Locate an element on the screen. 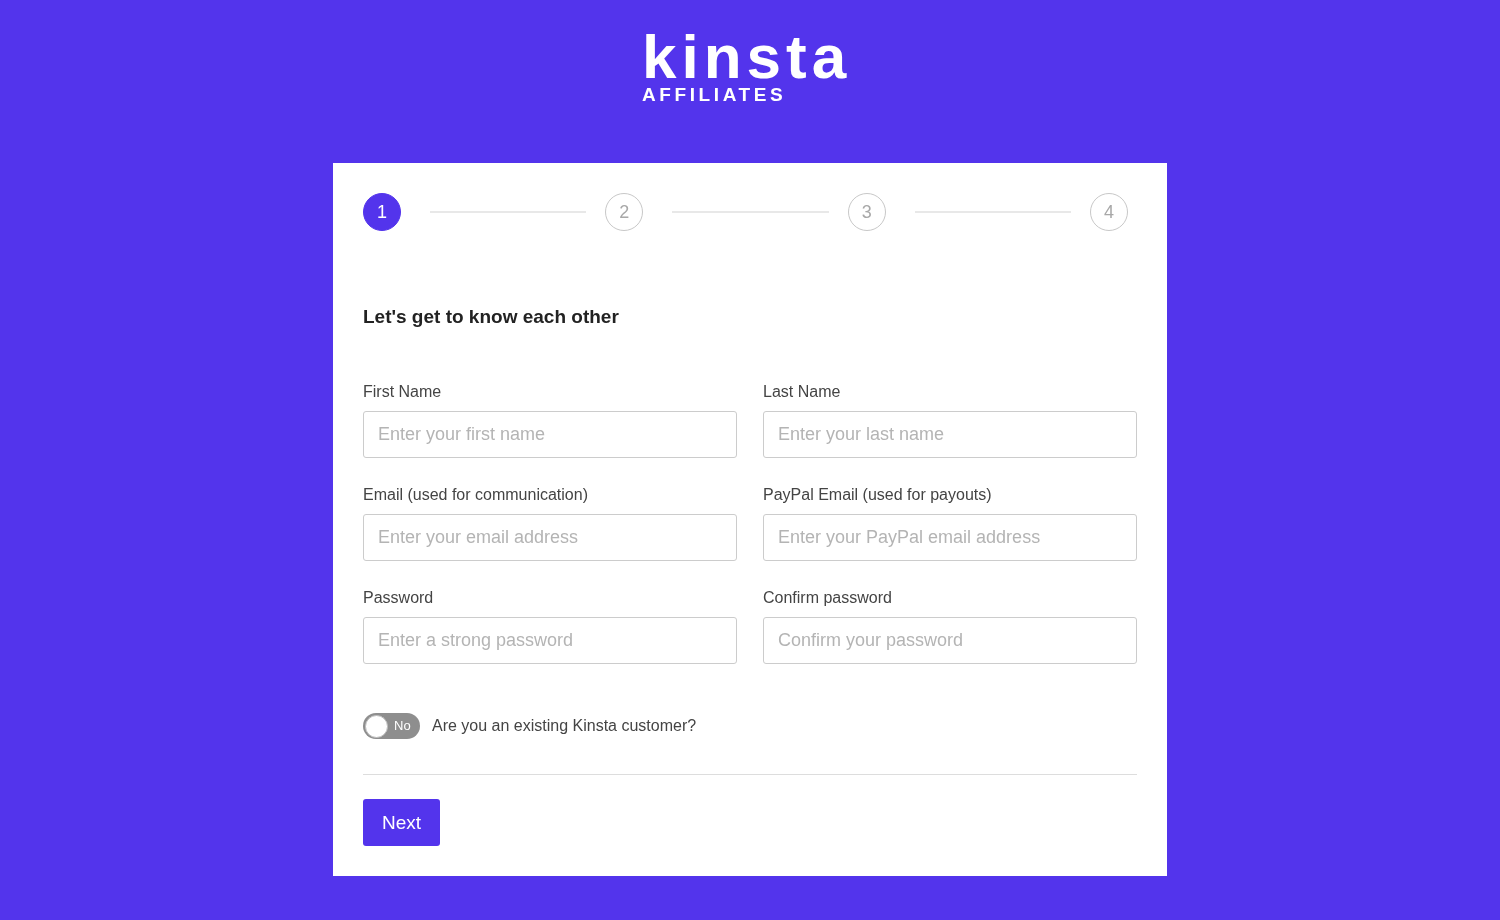 The width and height of the screenshot is (1500, 920). field-label: Confirm password is located at coordinates (827, 598).